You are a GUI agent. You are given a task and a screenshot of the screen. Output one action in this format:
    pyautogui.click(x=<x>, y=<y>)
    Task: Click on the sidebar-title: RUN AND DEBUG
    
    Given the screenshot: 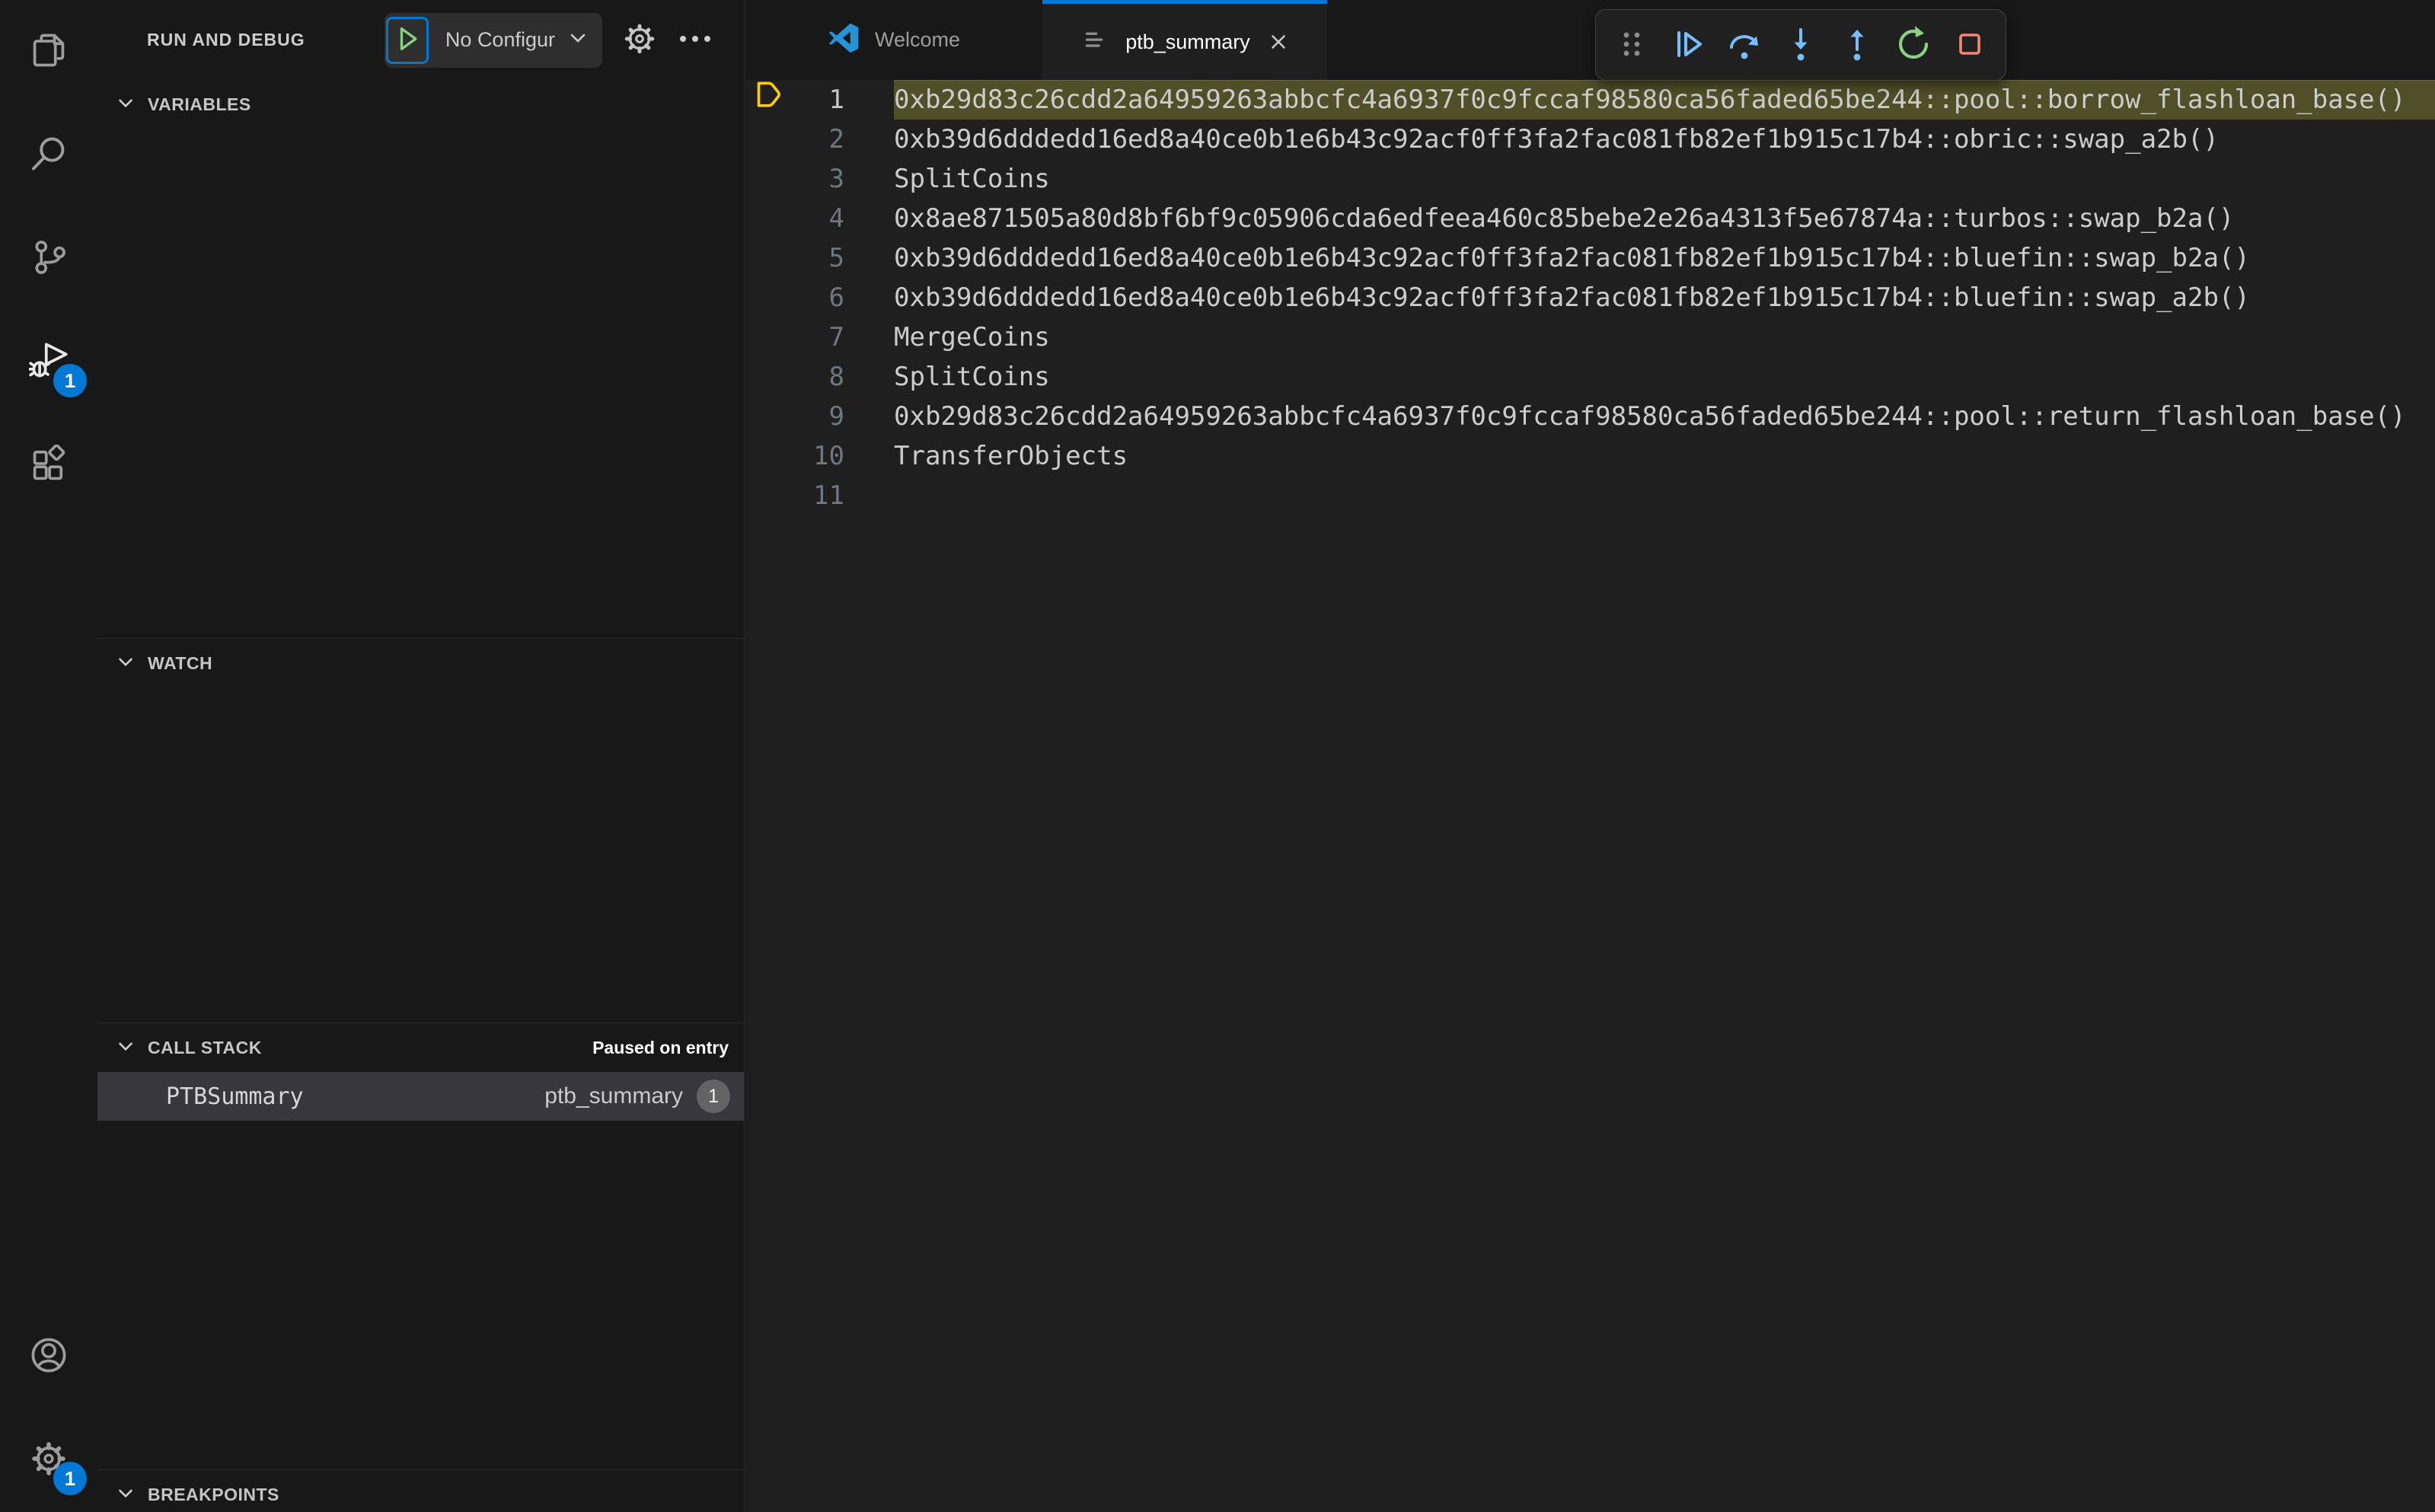 What is the action you would take?
    pyautogui.click(x=226, y=39)
    